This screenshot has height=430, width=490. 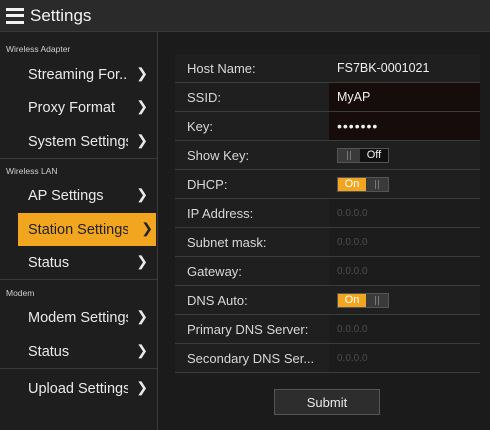 I want to click on dhcp-toggle: On, so click(x=363, y=184).